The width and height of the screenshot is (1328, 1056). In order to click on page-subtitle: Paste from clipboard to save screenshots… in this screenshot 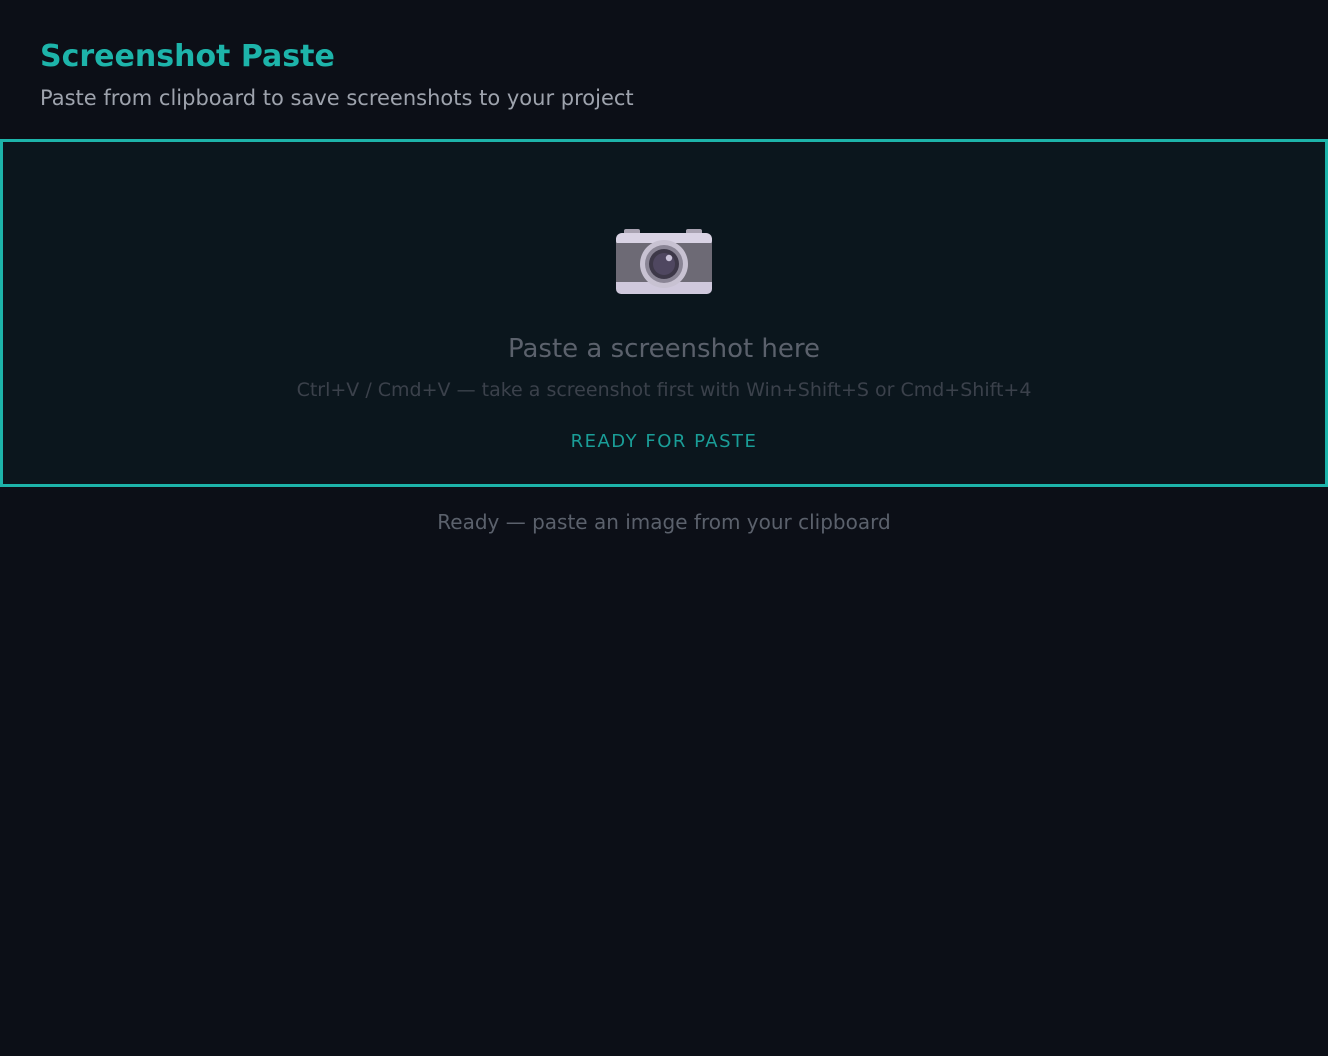, I will do `click(337, 98)`.